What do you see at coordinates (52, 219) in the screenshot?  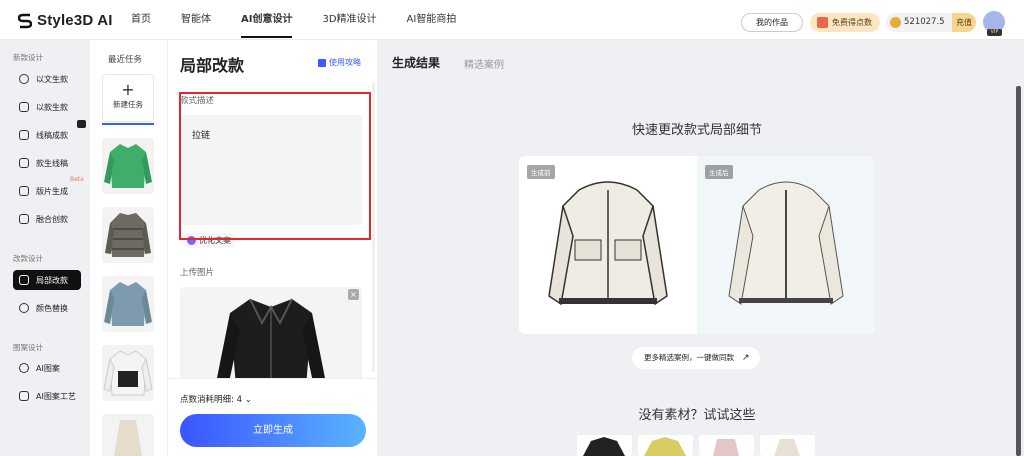 I see `sidebar-item-label: 融合创款` at bounding box center [52, 219].